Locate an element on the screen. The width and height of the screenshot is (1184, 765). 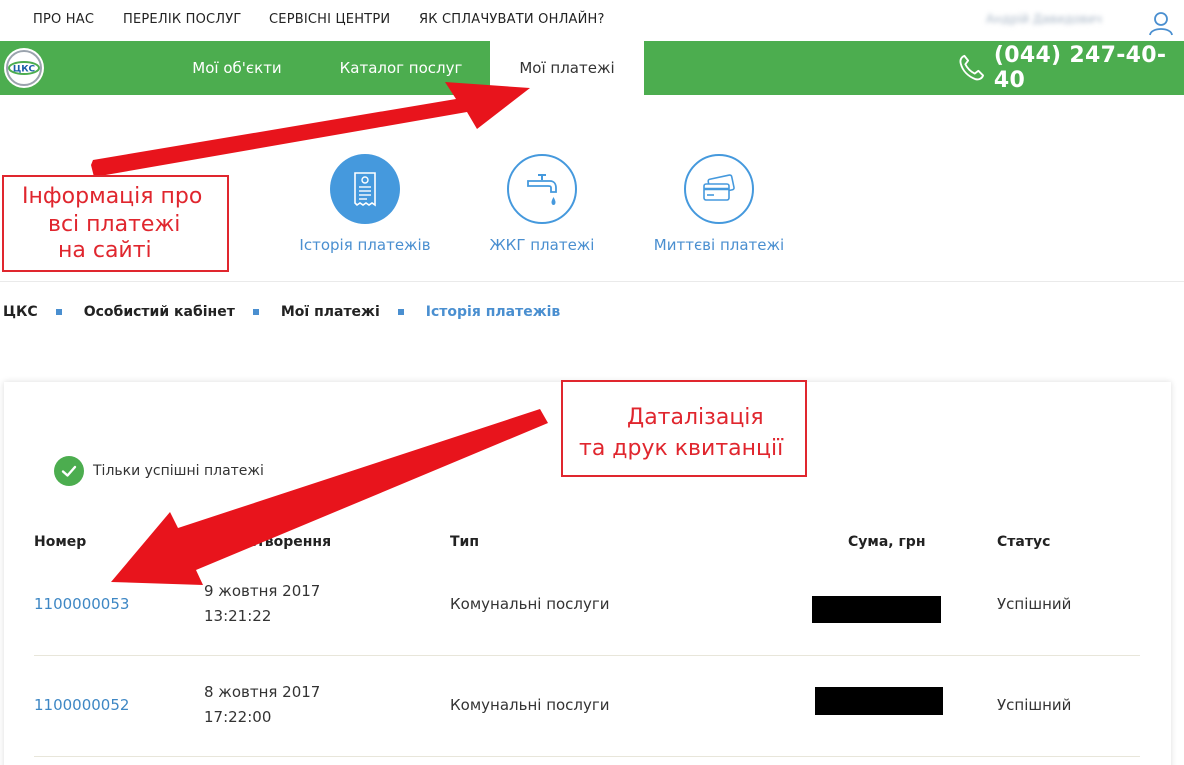
col-header-date: Дата створення is located at coordinates (268, 542).